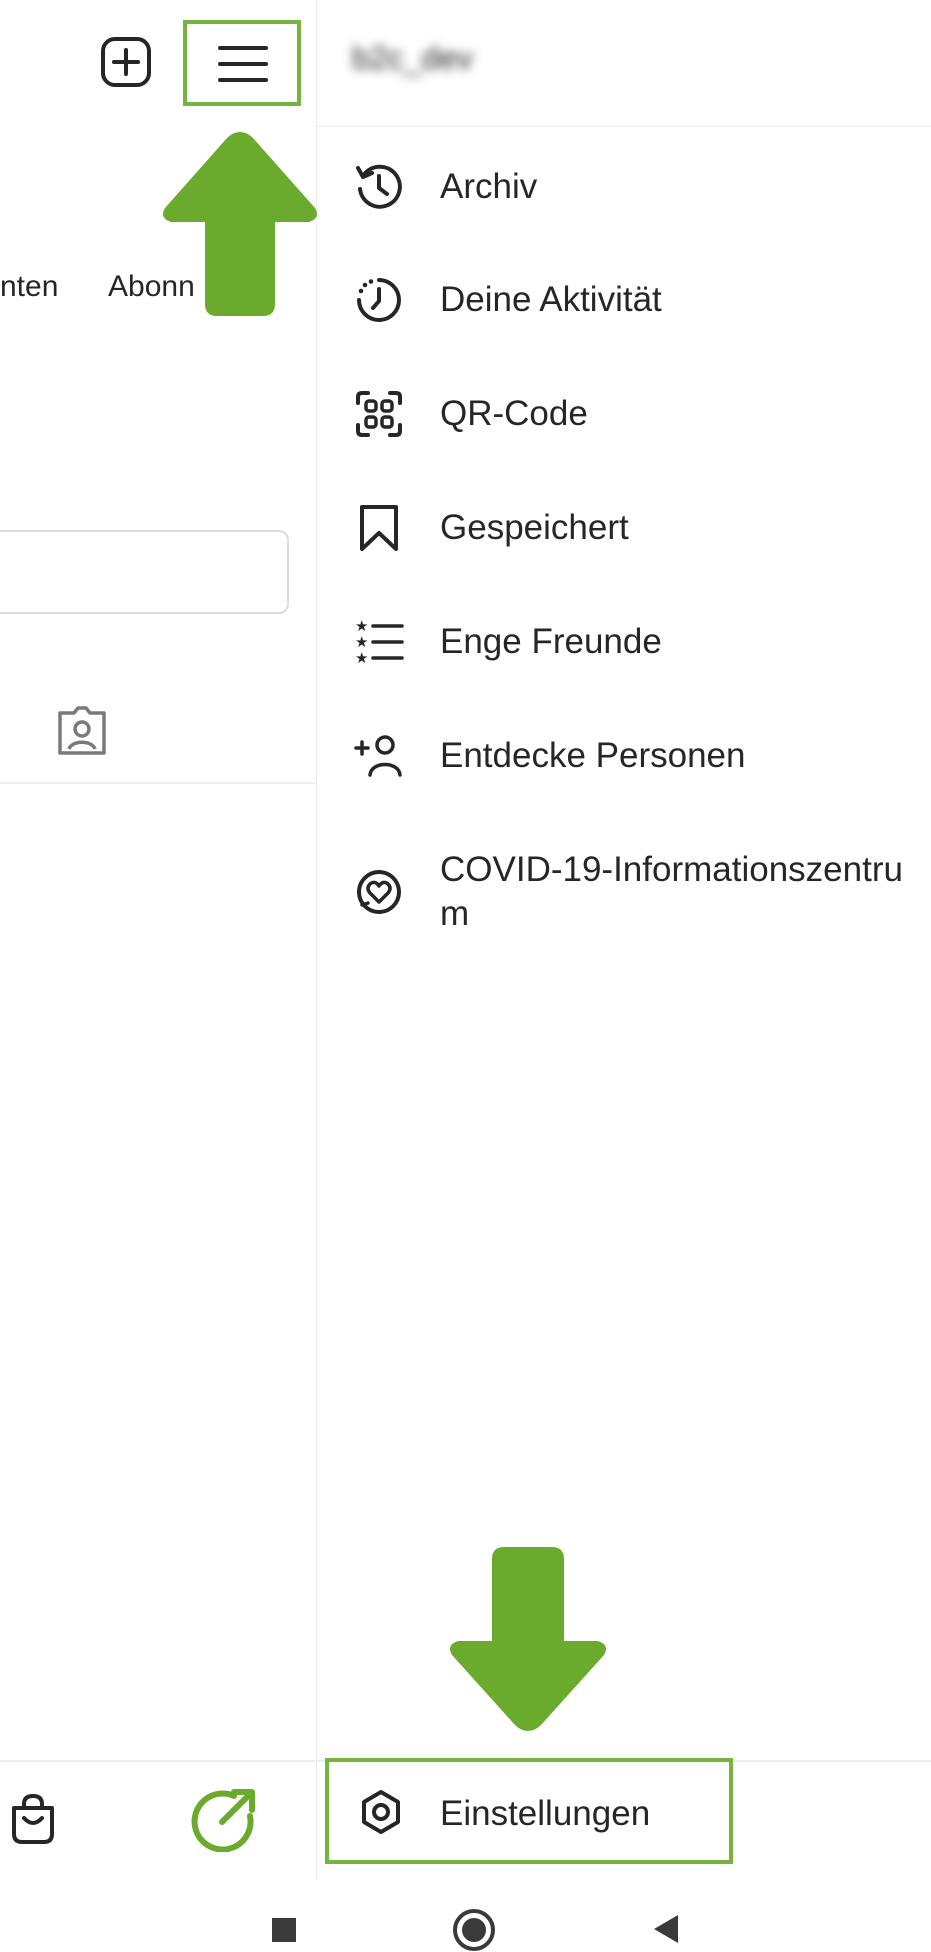 The image size is (931, 1952). I want to click on menu-item-label: Archiv, so click(489, 186).